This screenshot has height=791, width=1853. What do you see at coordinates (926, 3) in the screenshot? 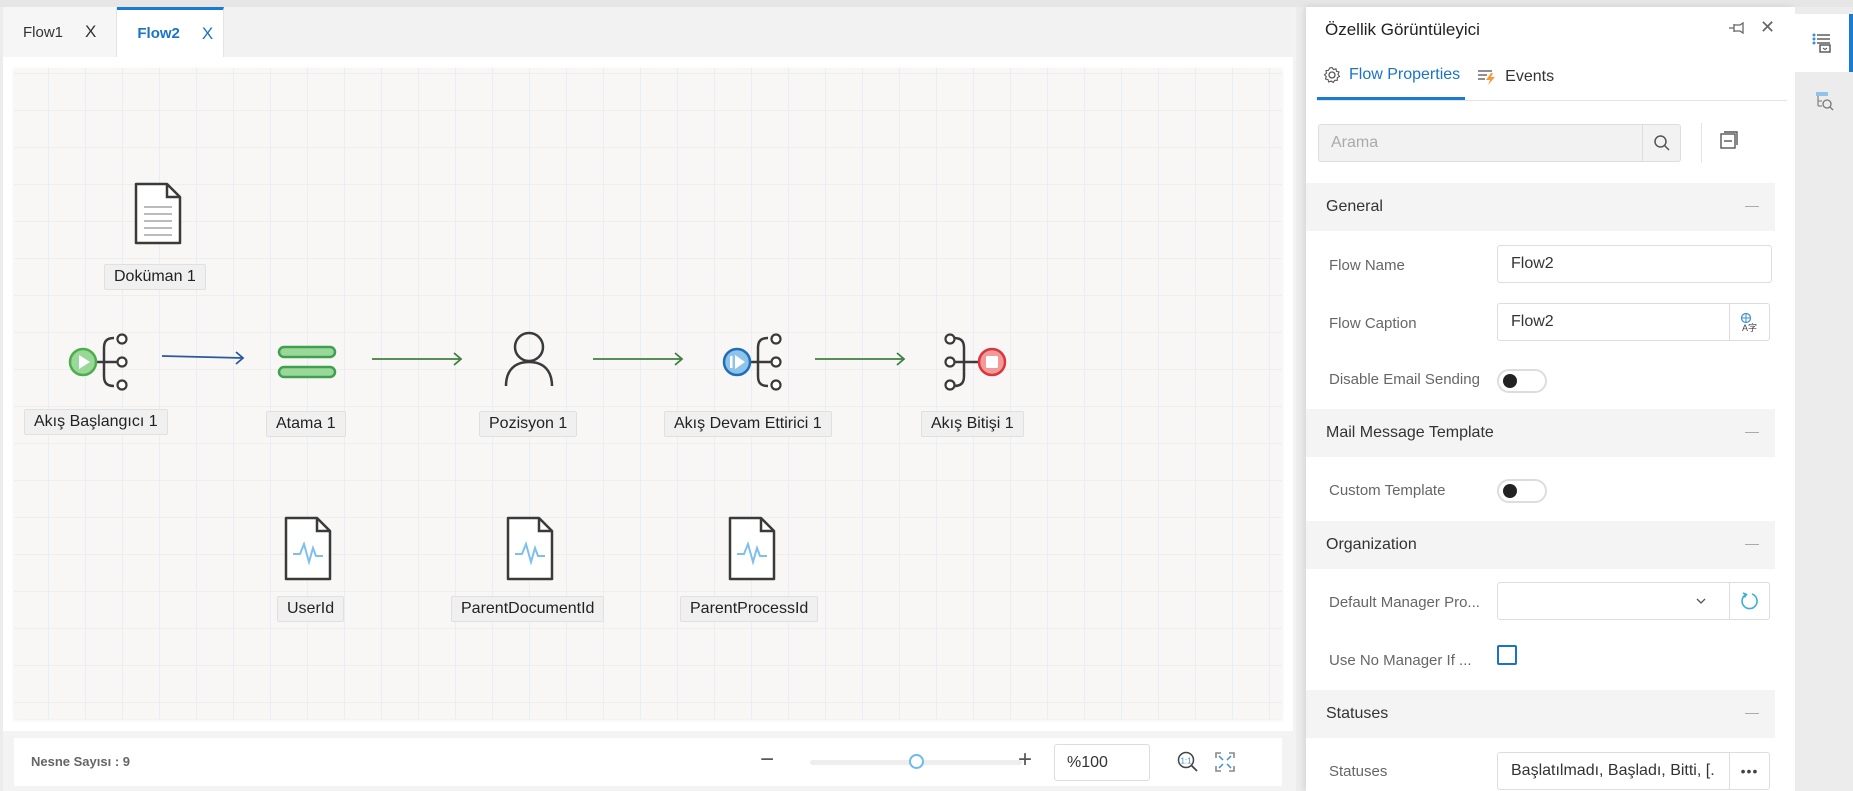
I see `top-bar` at bounding box center [926, 3].